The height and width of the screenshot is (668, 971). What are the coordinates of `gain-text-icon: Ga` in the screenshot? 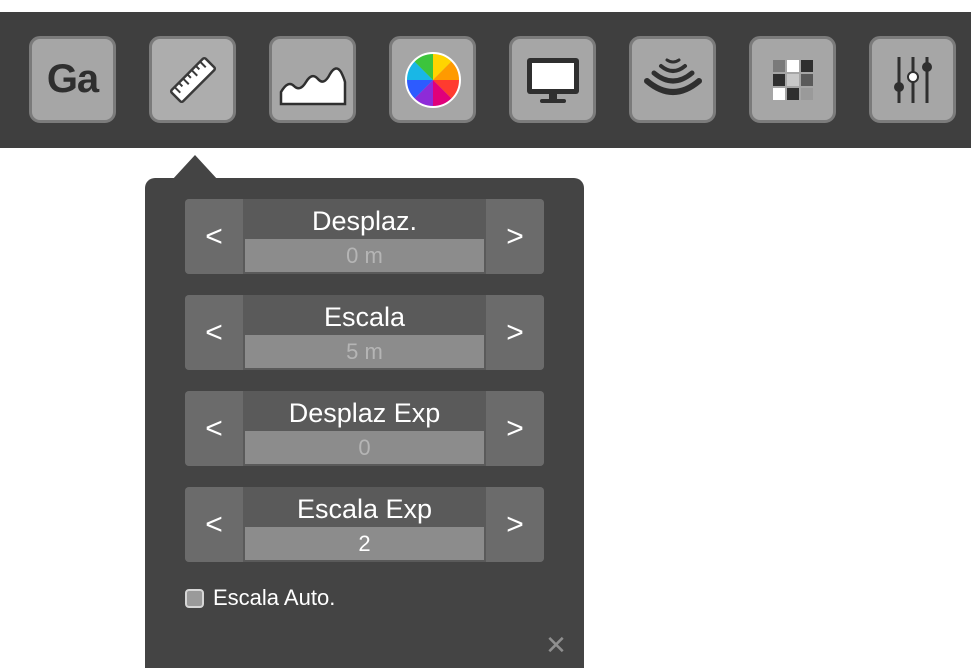 It's located at (72, 79).